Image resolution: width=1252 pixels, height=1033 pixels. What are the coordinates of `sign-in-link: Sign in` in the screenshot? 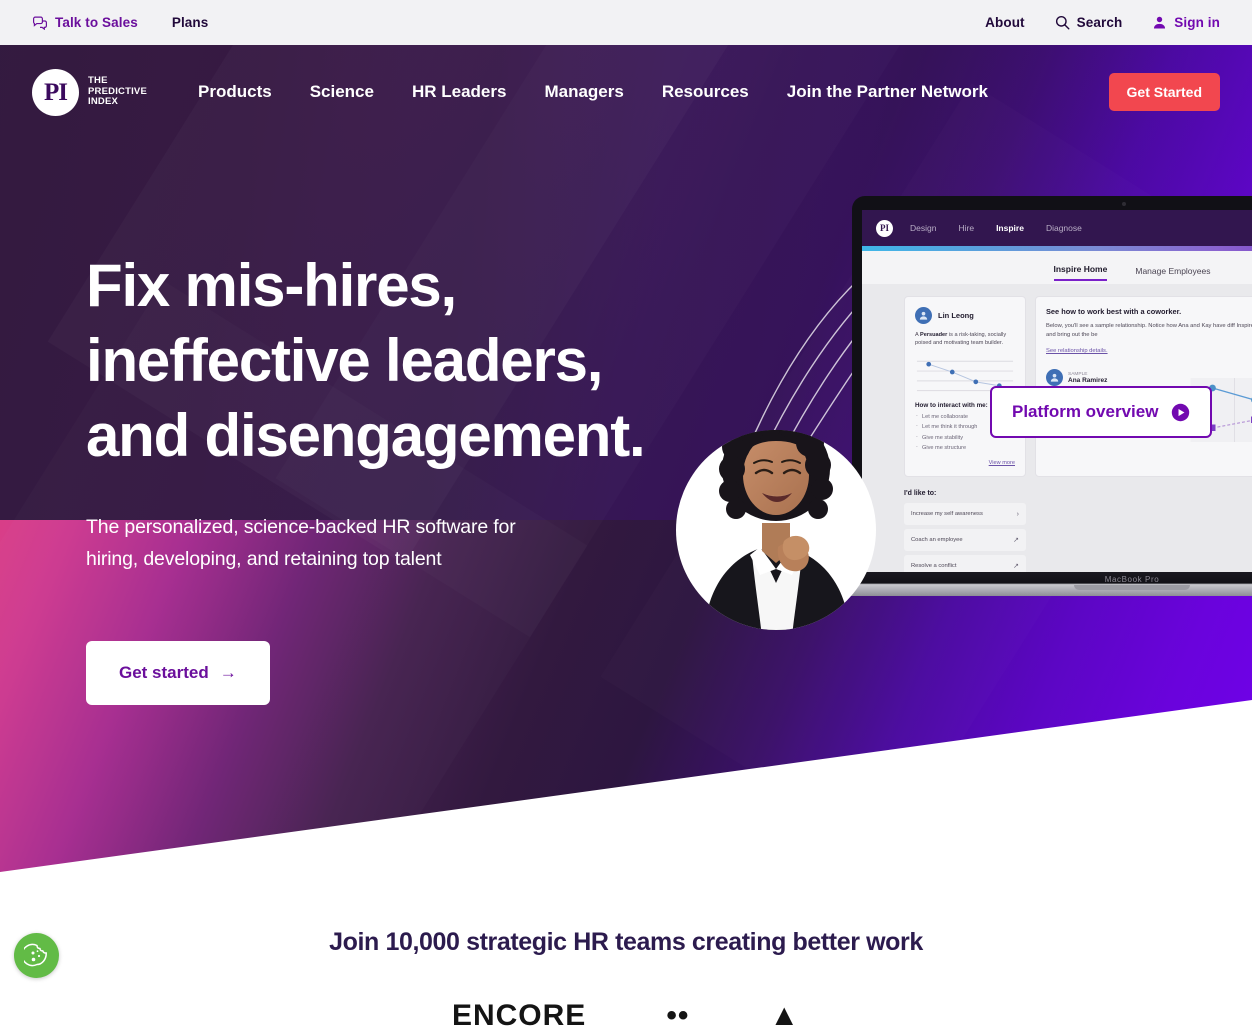 It's located at (1186, 22).